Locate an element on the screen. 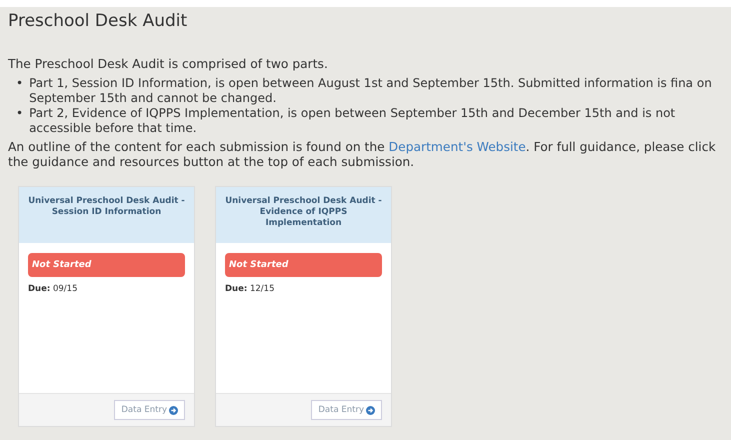 This screenshot has height=440, width=731. intro-text: The Preschool Desk Audit is comprised of two parts. is located at coordinates (168, 64).